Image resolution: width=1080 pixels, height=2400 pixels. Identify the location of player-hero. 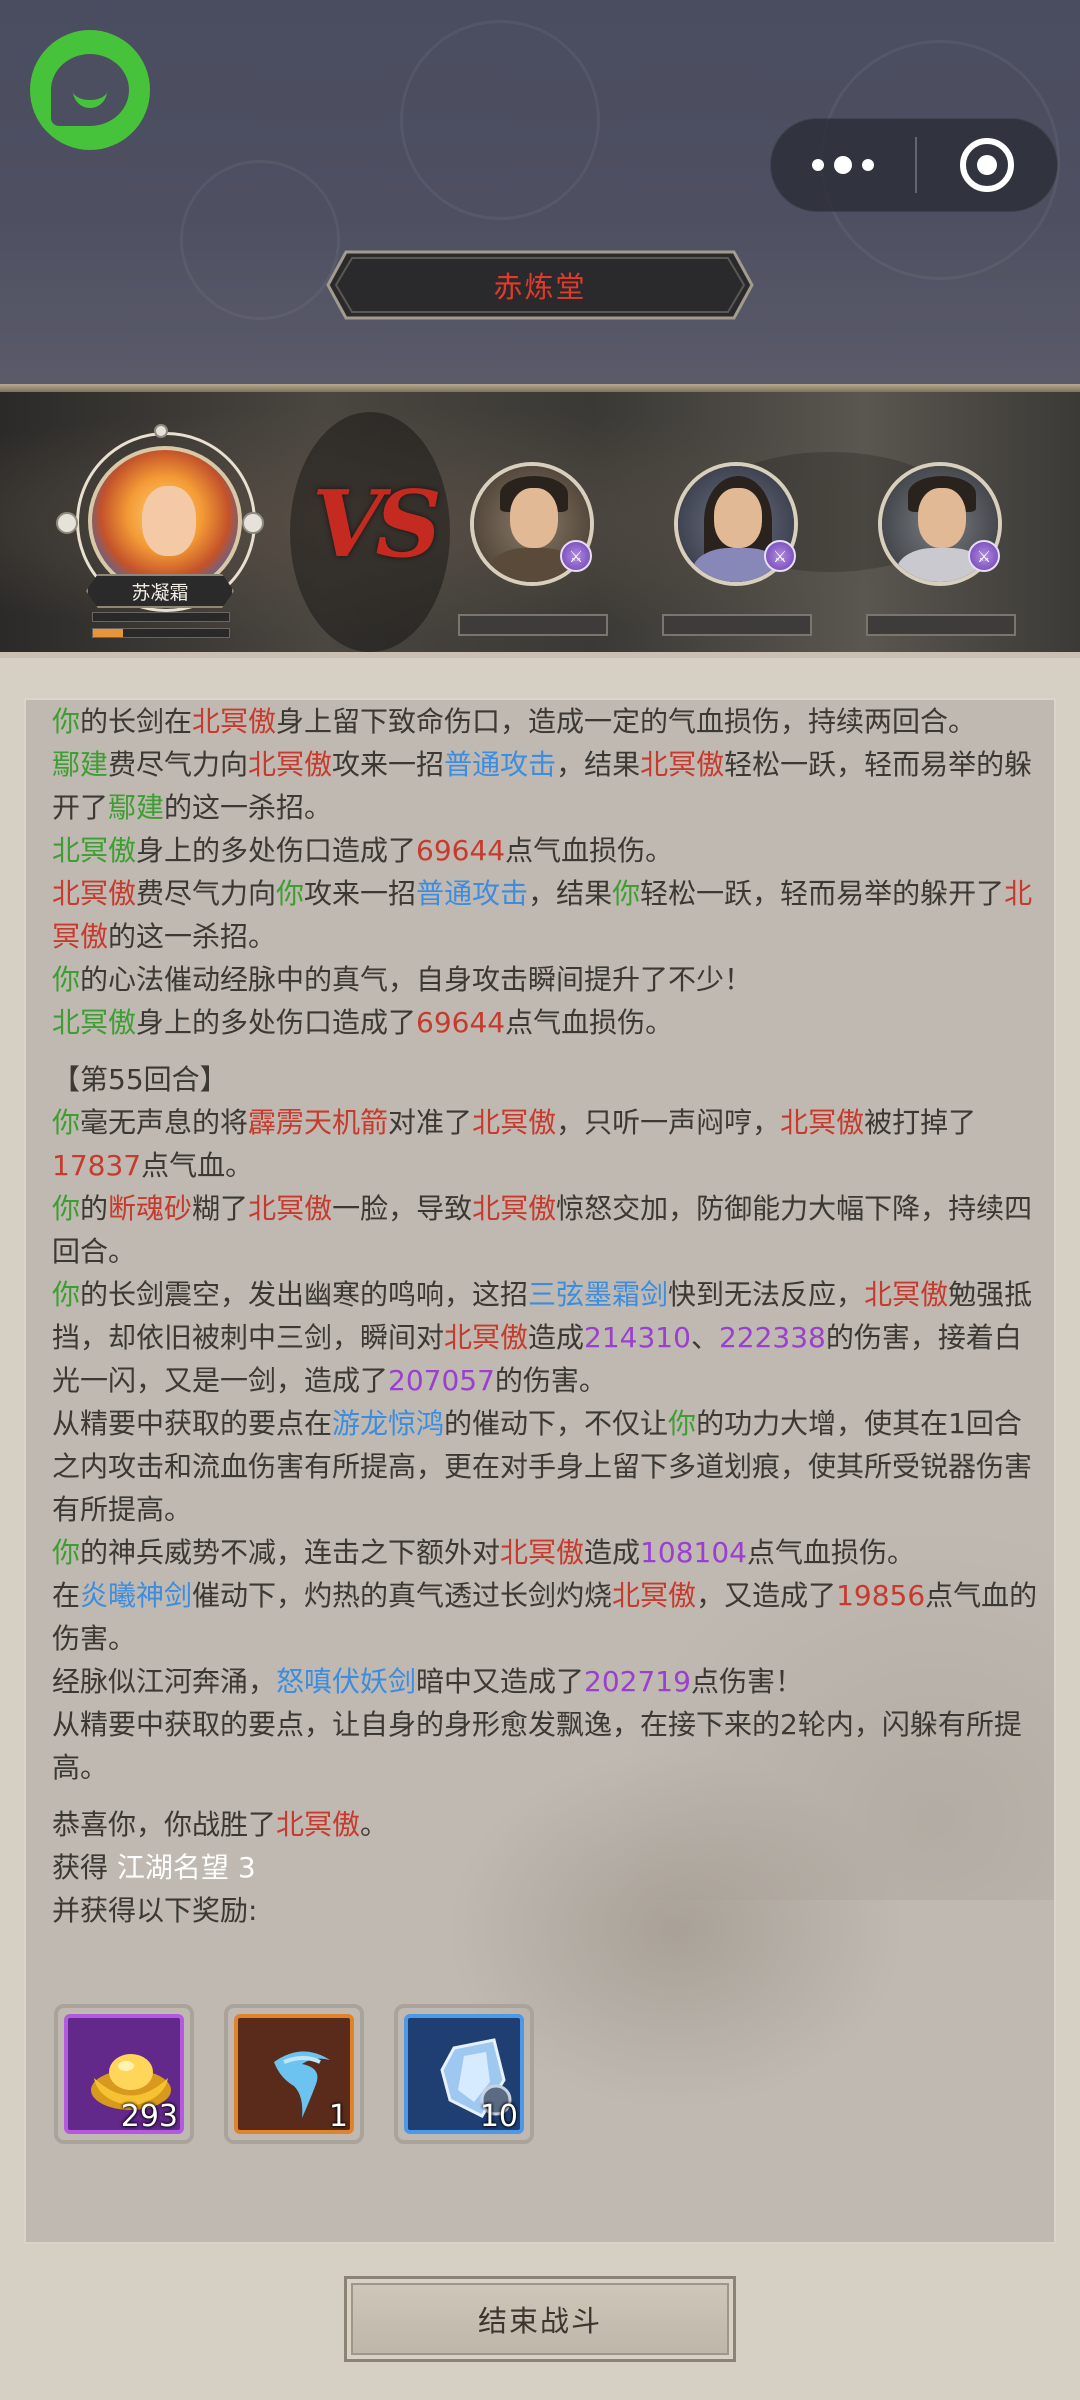
(160, 518).